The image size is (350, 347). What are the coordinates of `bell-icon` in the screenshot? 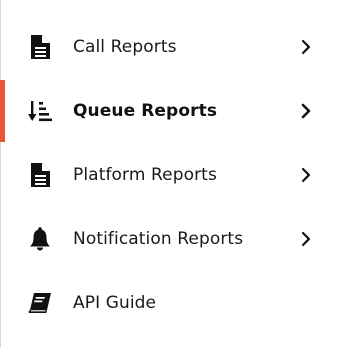 It's located at (40, 239).